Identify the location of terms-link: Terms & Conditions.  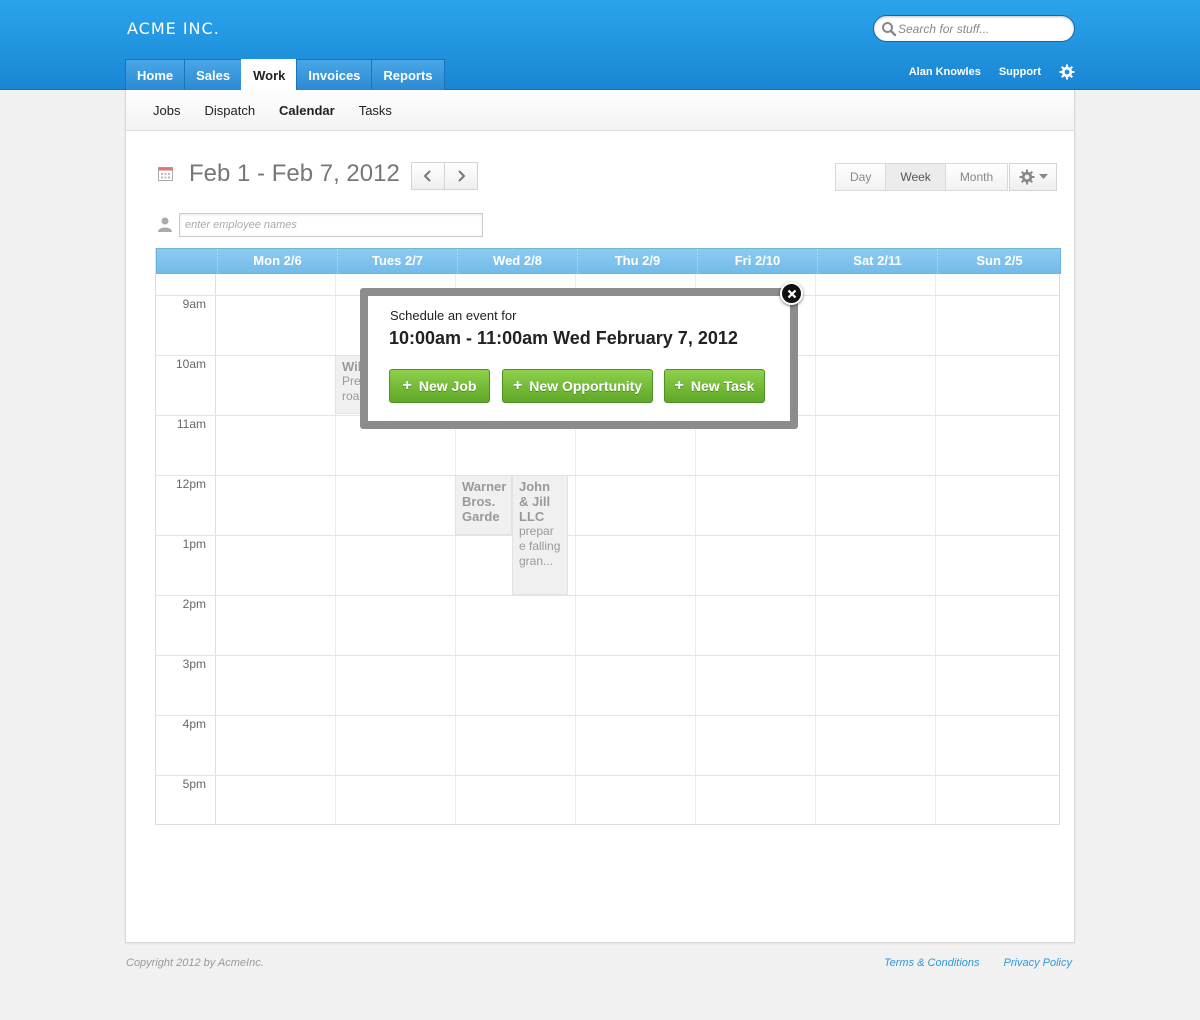
(932, 963).